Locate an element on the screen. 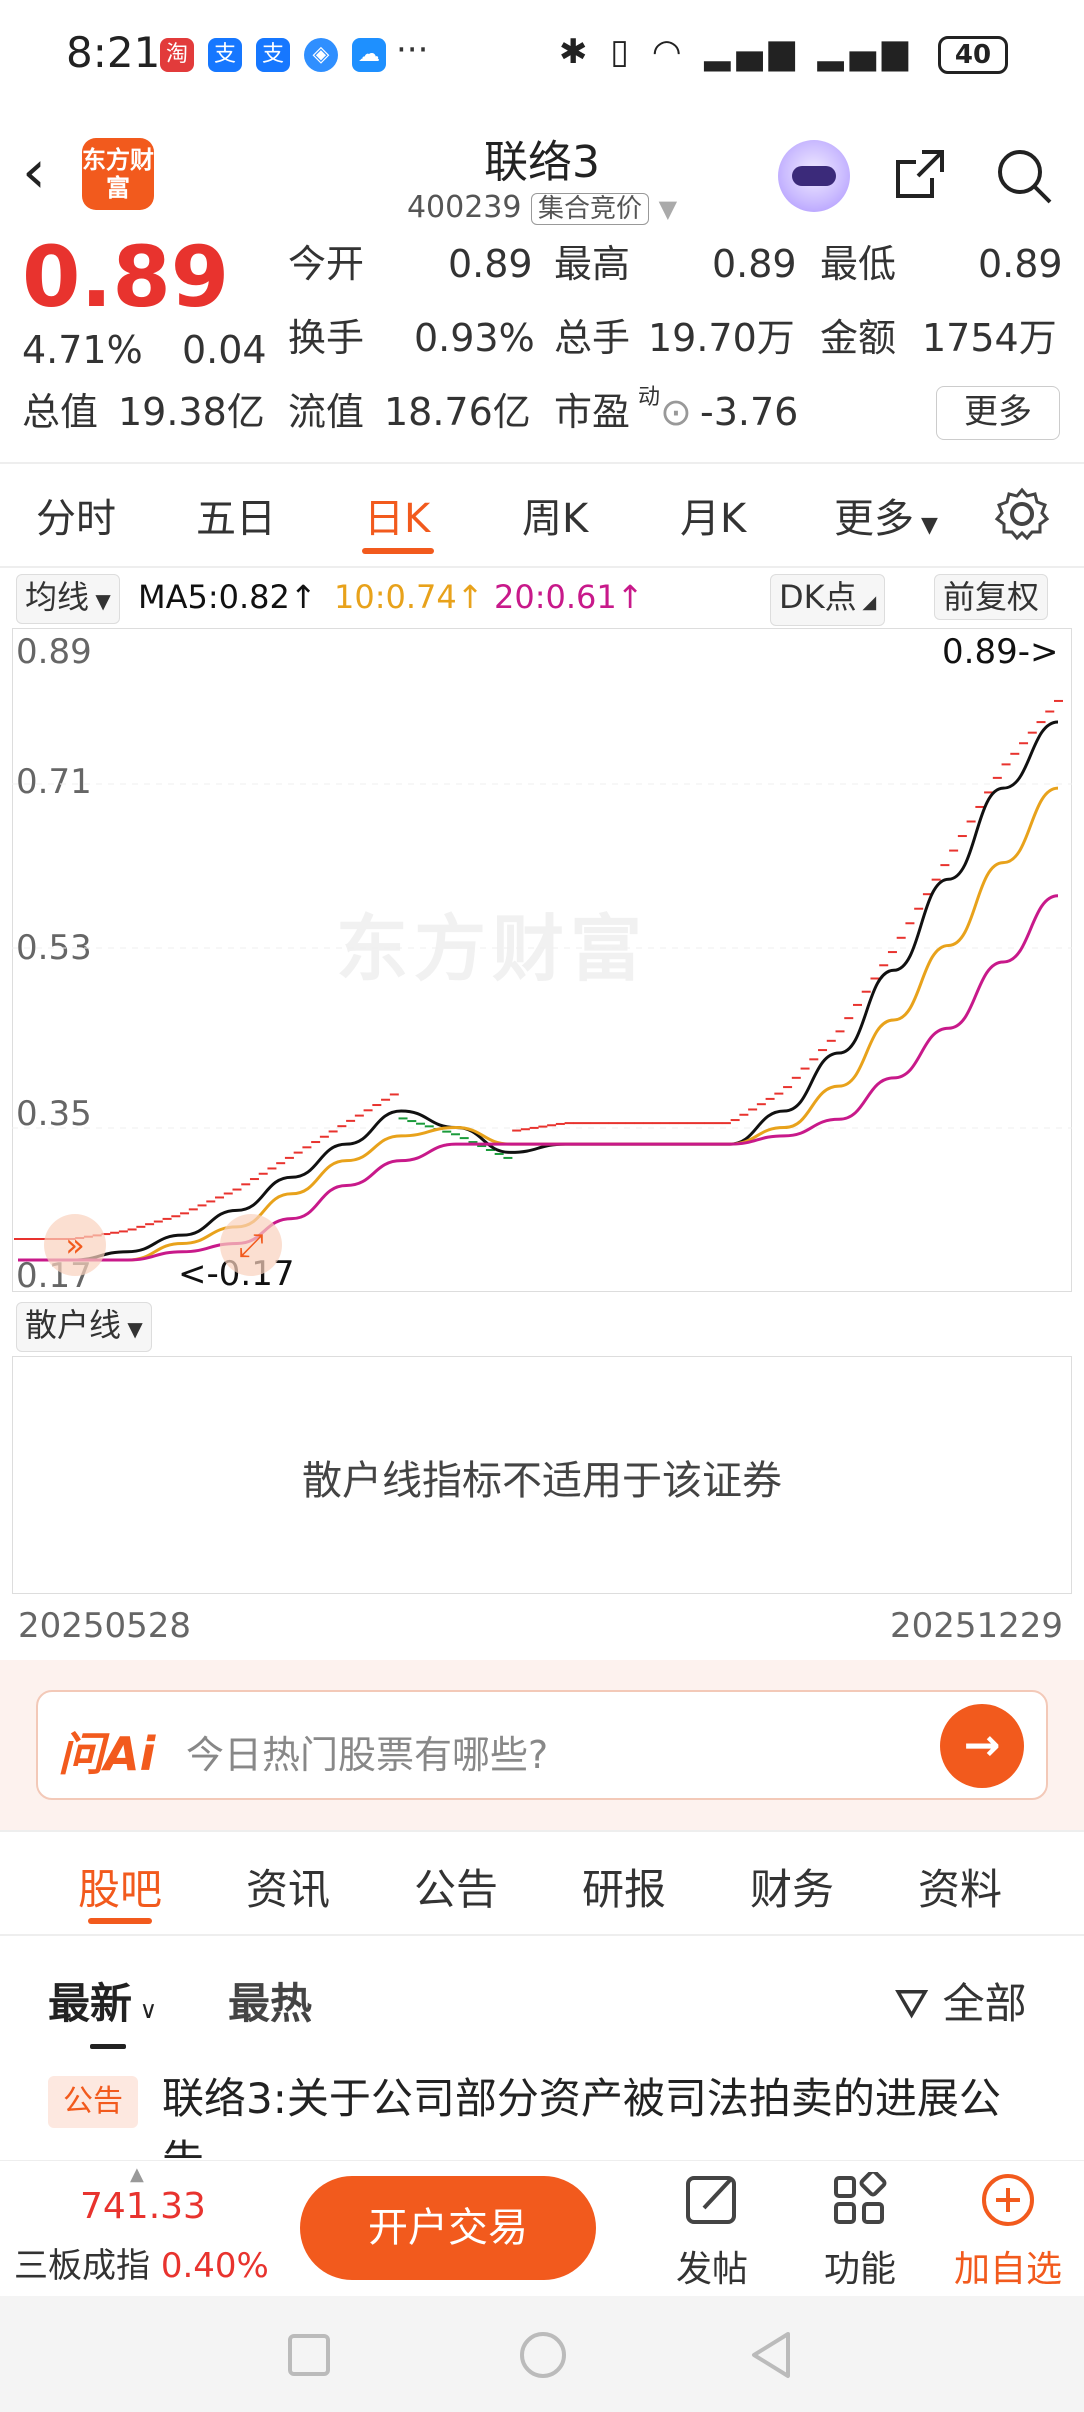 This screenshot has height=2412, width=1084. tab-monthly-k: 月K is located at coordinates (713, 515).